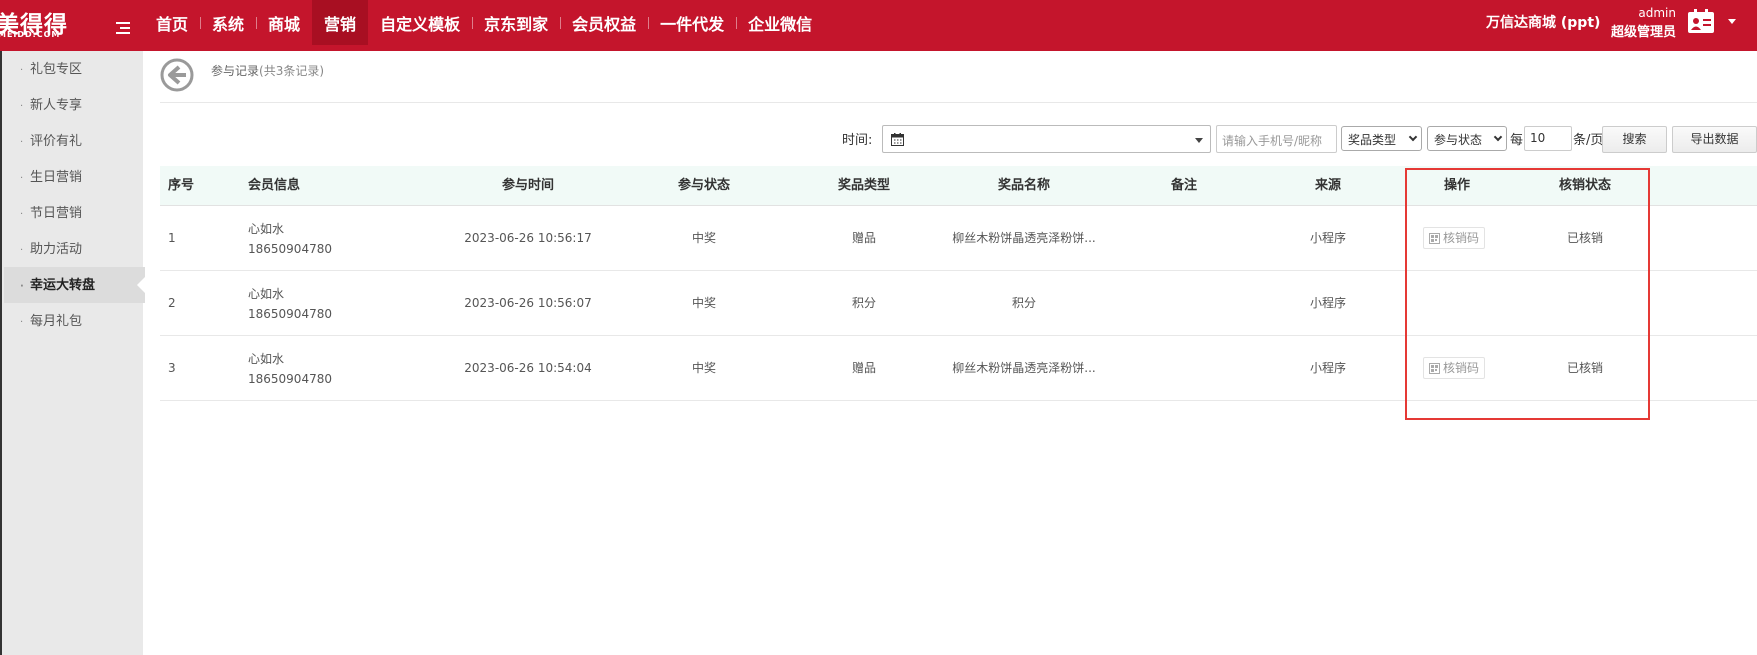  What do you see at coordinates (1732, 21) in the screenshot?
I see `user-dropdown-caret-icon` at bounding box center [1732, 21].